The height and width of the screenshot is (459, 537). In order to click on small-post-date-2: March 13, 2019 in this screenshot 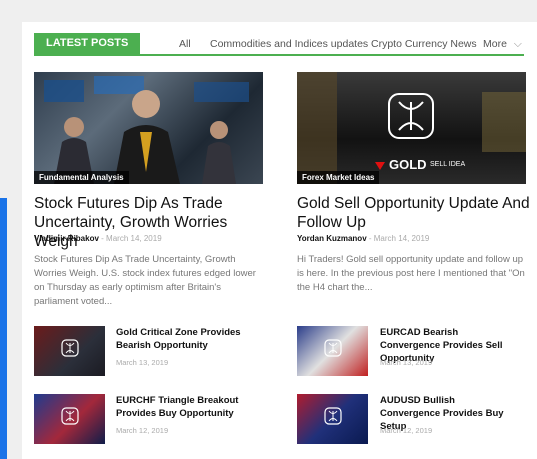, I will do `click(406, 362)`.